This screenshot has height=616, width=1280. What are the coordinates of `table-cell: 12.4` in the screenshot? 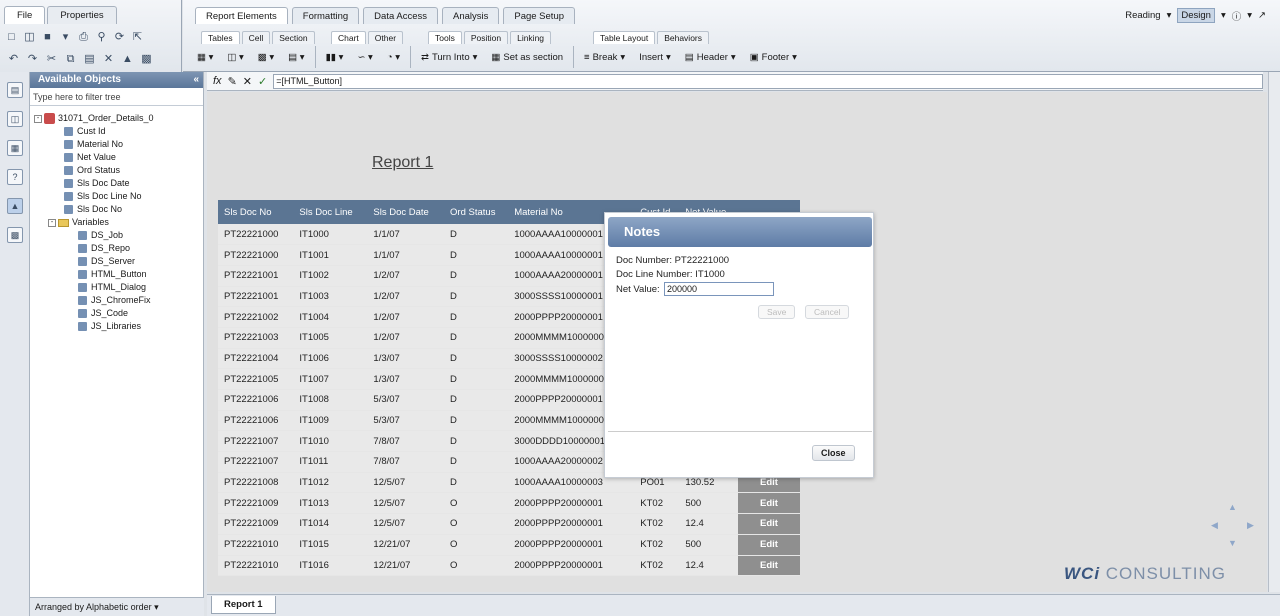 It's located at (708, 524).